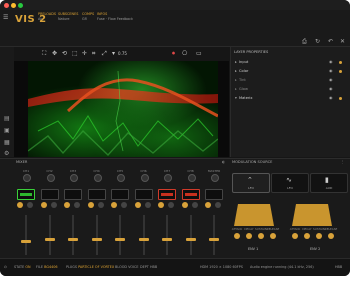  I want to click on layer-row-materix: ▾ Materix ◉, so click(292, 98).